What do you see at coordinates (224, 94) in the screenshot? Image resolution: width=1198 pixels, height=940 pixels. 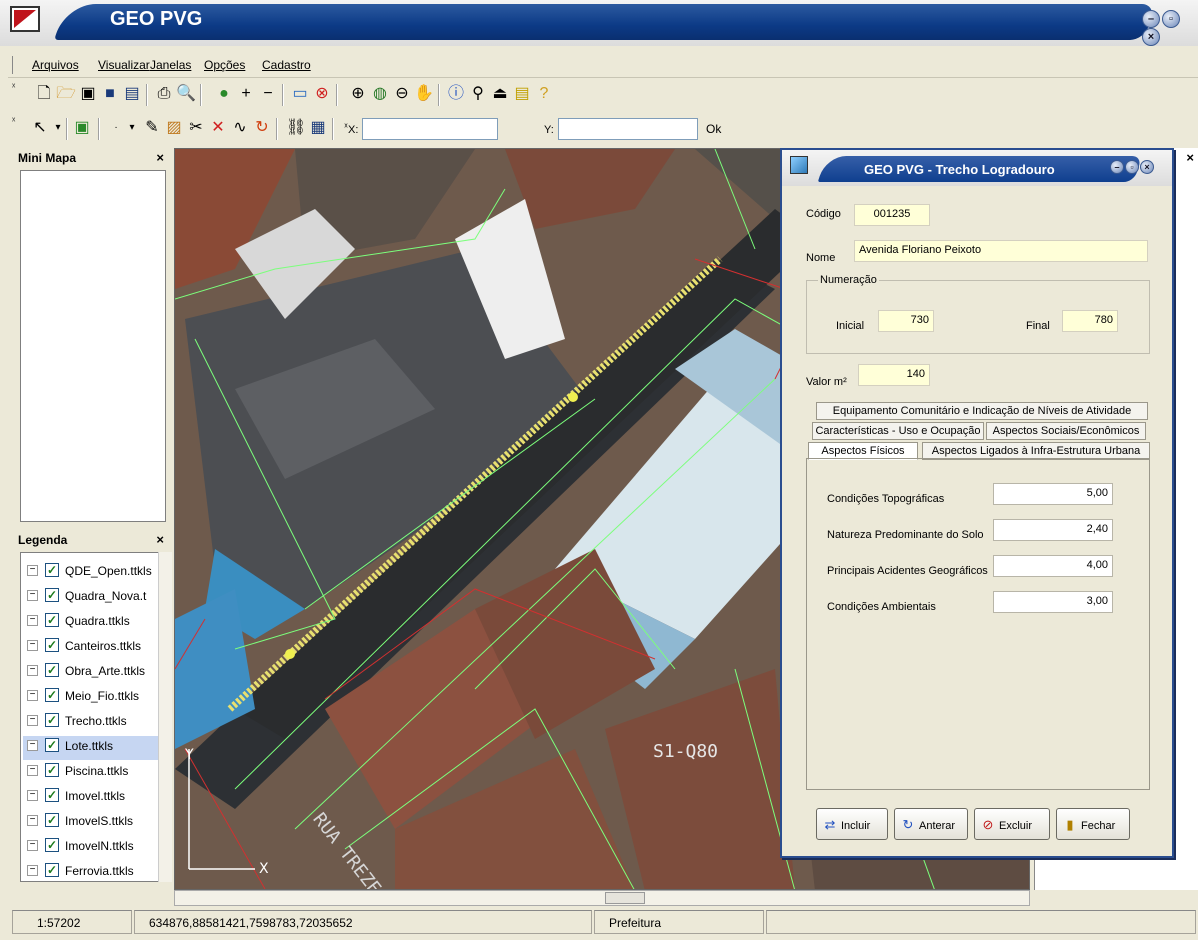 I see `layer-icon: ●` at bounding box center [224, 94].